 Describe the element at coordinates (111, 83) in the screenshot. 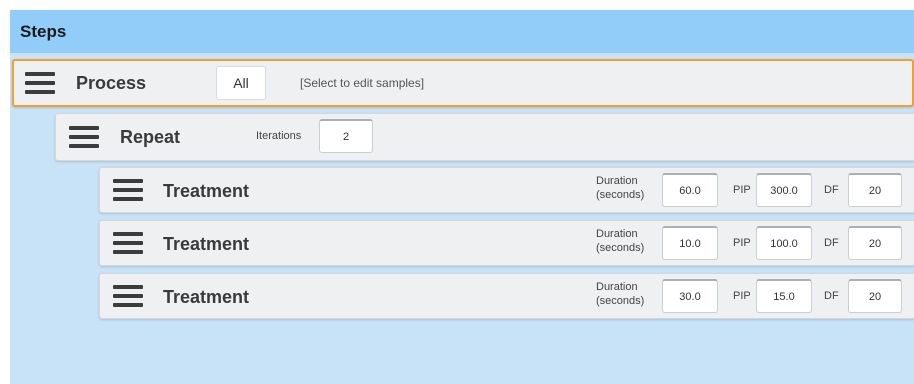

I see `process-title: Process` at that location.